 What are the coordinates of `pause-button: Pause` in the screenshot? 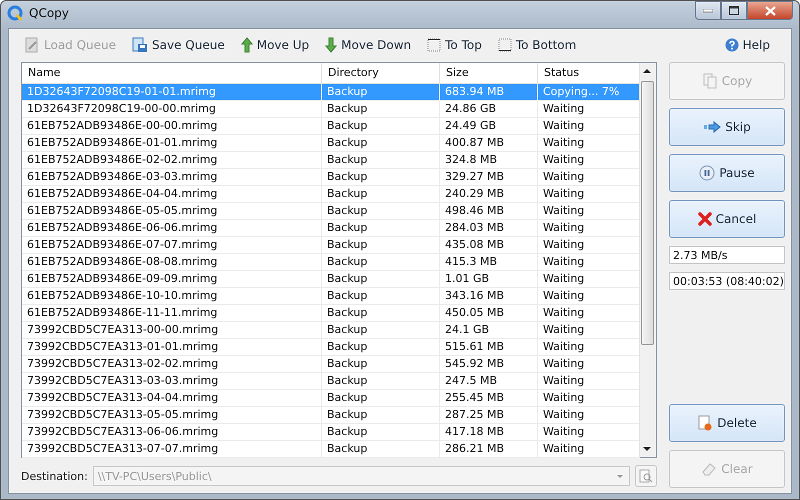 It's located at (727, 173).